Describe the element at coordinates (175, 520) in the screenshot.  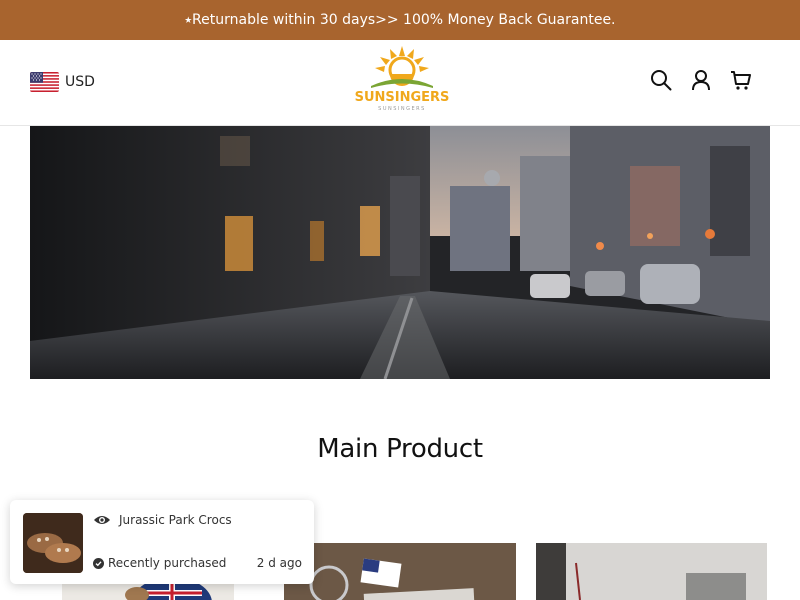
I see `notification-product-name: Jurassic Park Crocs` at that location.